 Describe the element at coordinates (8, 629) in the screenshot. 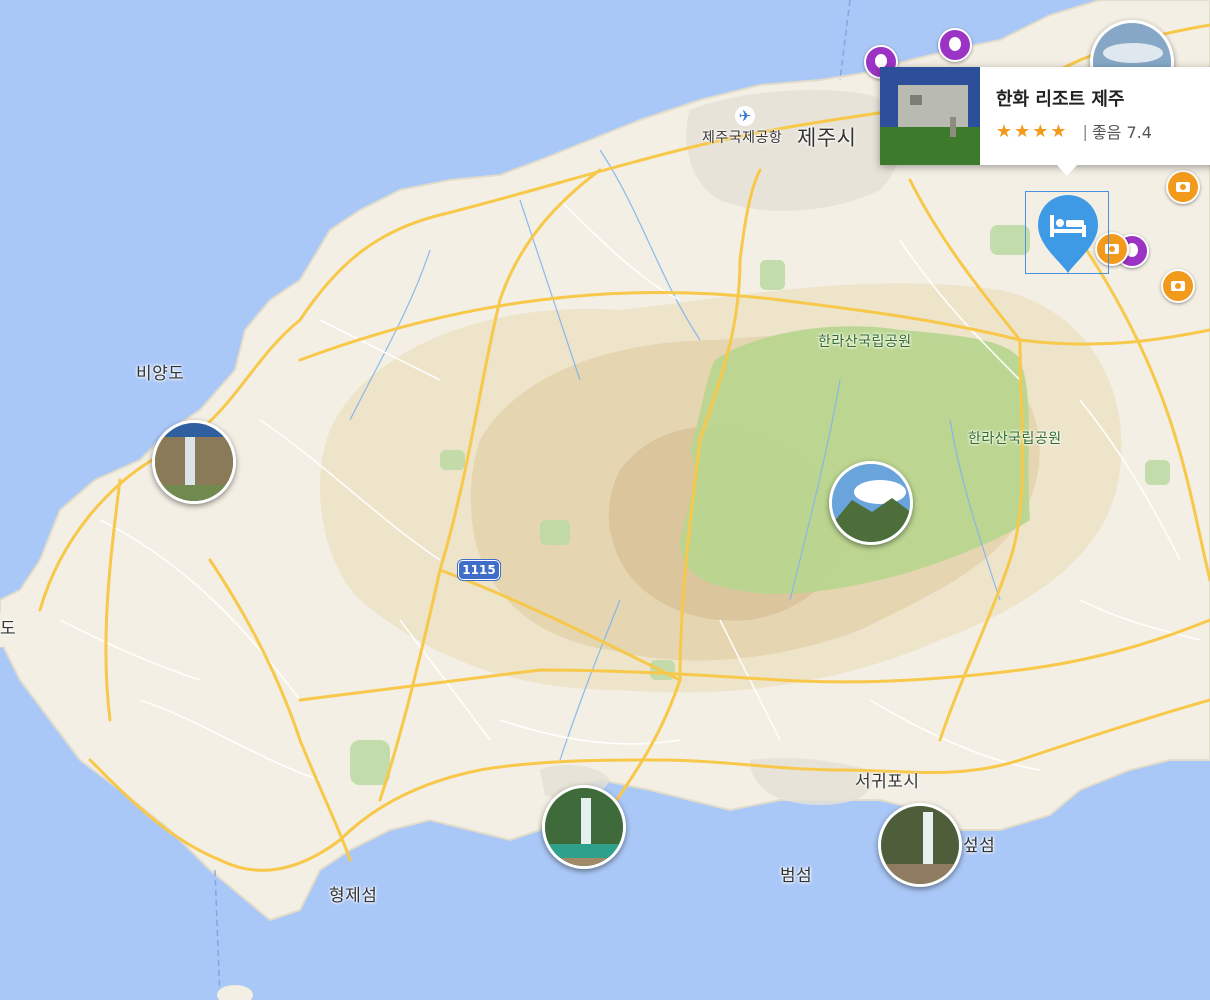

I see `label-left-edge: 도` at that location.